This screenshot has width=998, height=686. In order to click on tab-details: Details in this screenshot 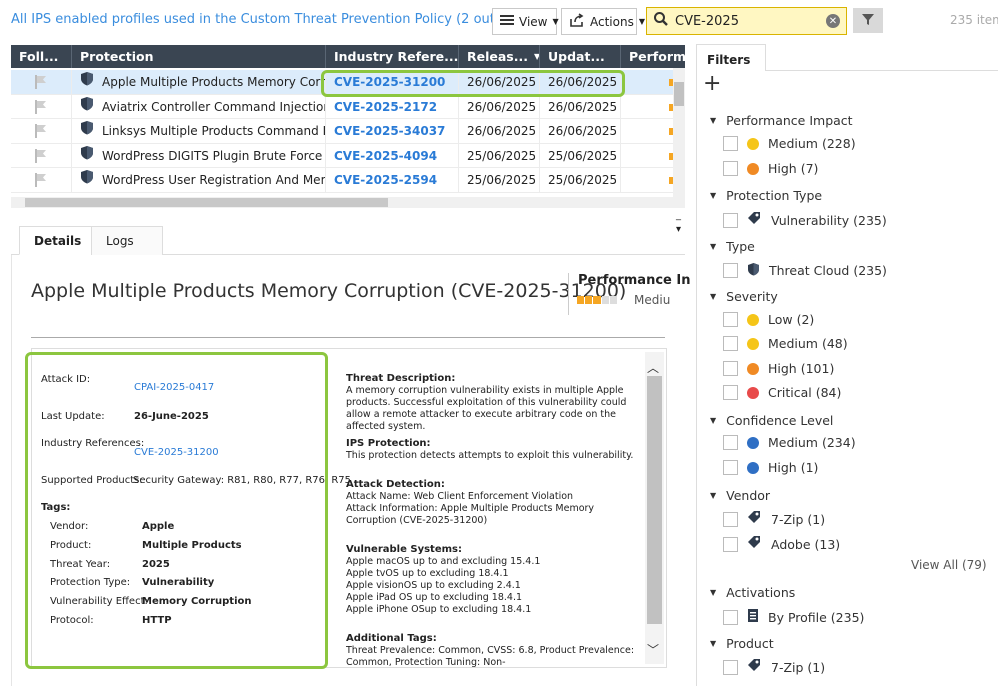, I will do `click(58, 240)`.